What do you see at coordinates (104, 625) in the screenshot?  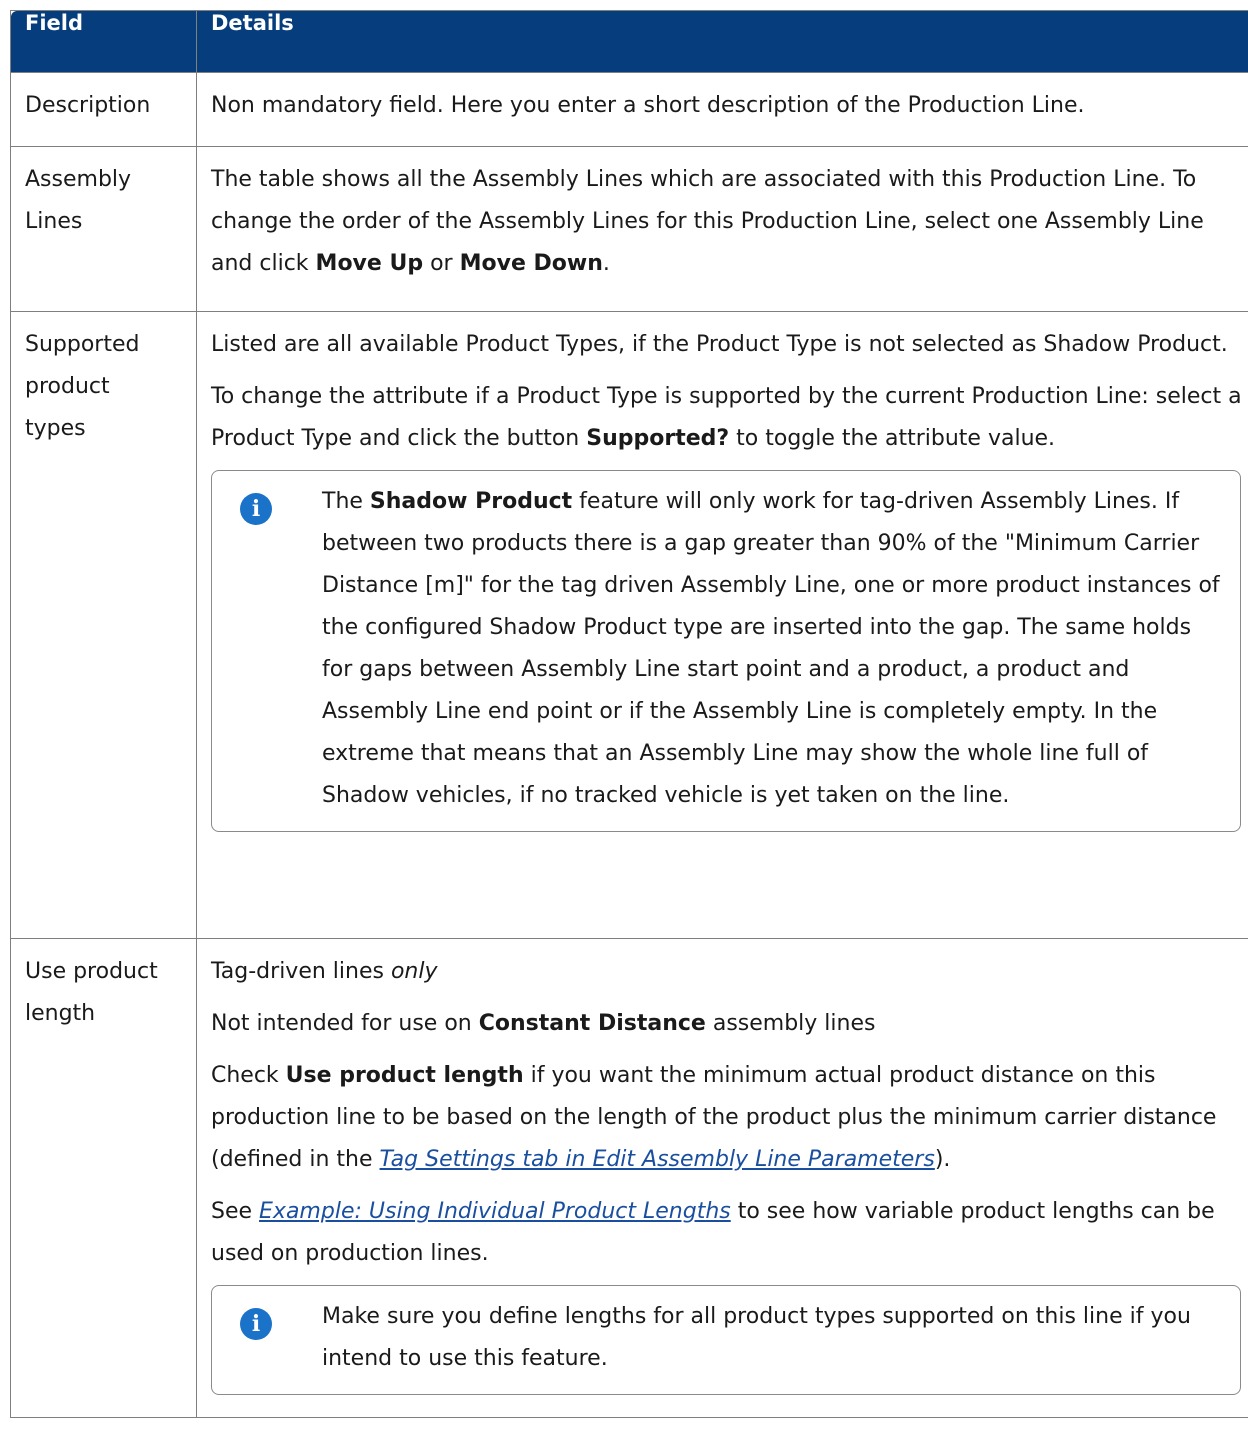 I see `field-supported-product-types: Supported product types` at bounding box center [104, 625].